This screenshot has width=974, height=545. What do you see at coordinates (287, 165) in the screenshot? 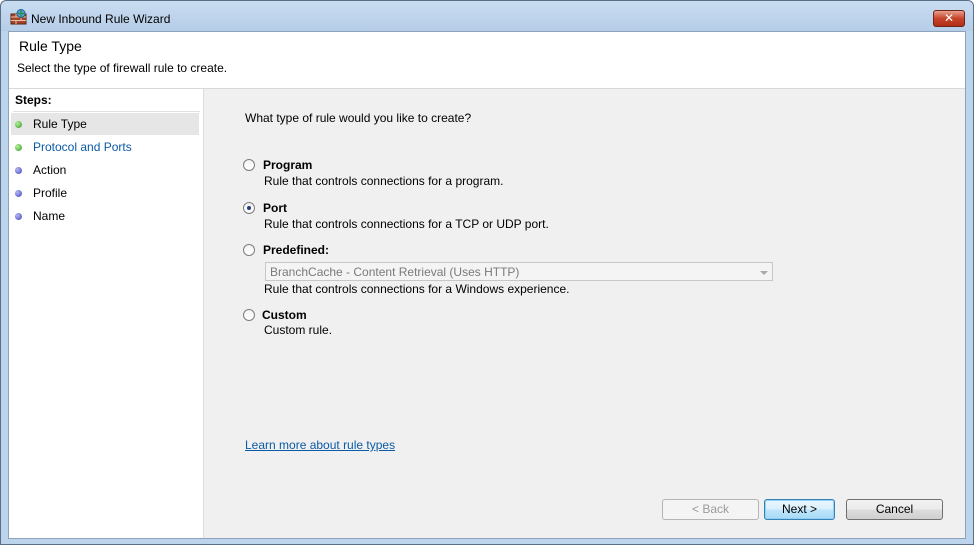
I see `program-option-label: Program` at bounding box center [287, 165].